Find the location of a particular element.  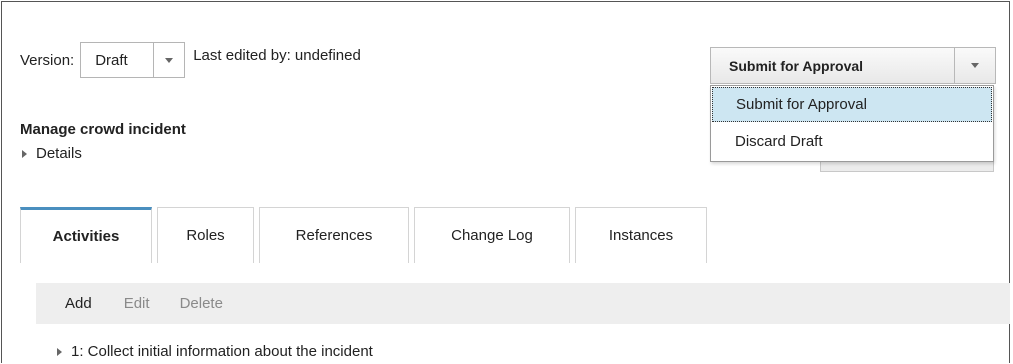

edit-button: Edit is located at coordinates (137, 303).